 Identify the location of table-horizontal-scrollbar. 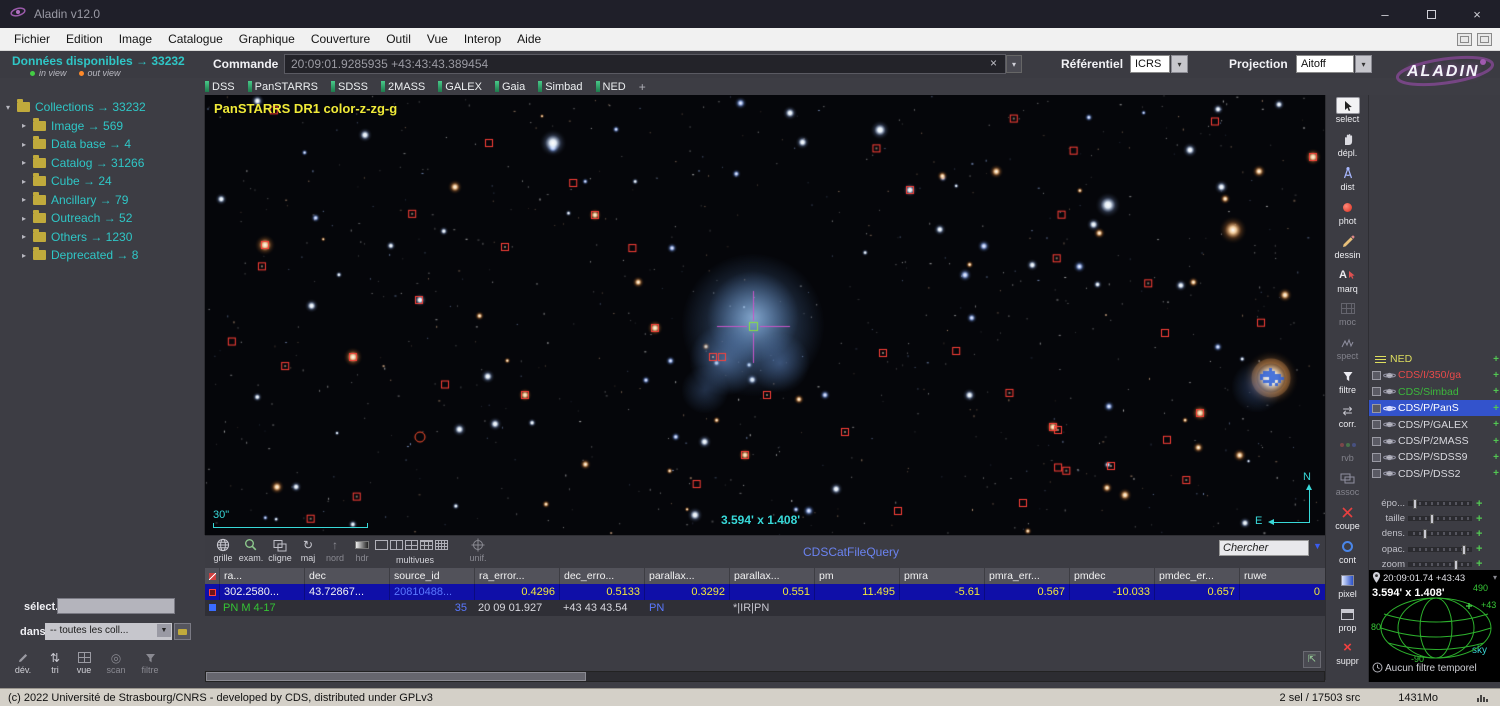
(765, 676).